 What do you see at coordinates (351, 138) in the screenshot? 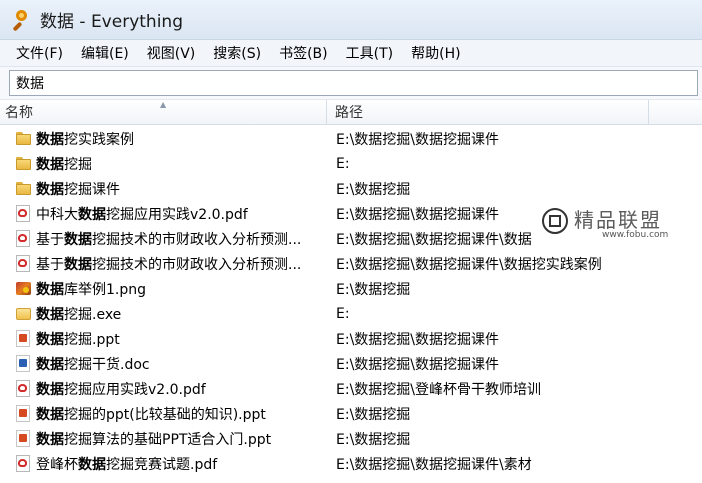
I see `result-row: 数据挖实践案例 E:\数据挖掘\数据挖掘课件` at bounding box center [351, 138].